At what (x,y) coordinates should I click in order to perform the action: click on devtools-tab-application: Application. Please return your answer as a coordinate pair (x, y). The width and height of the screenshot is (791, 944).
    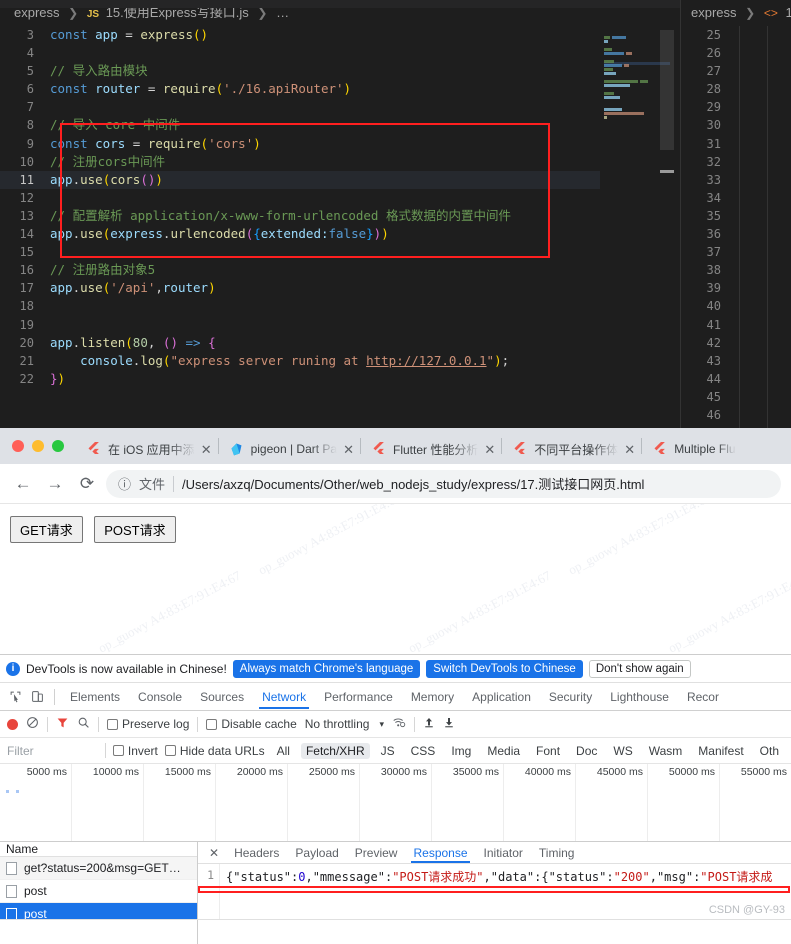
    Looking at the image, I should click on (501, 696).